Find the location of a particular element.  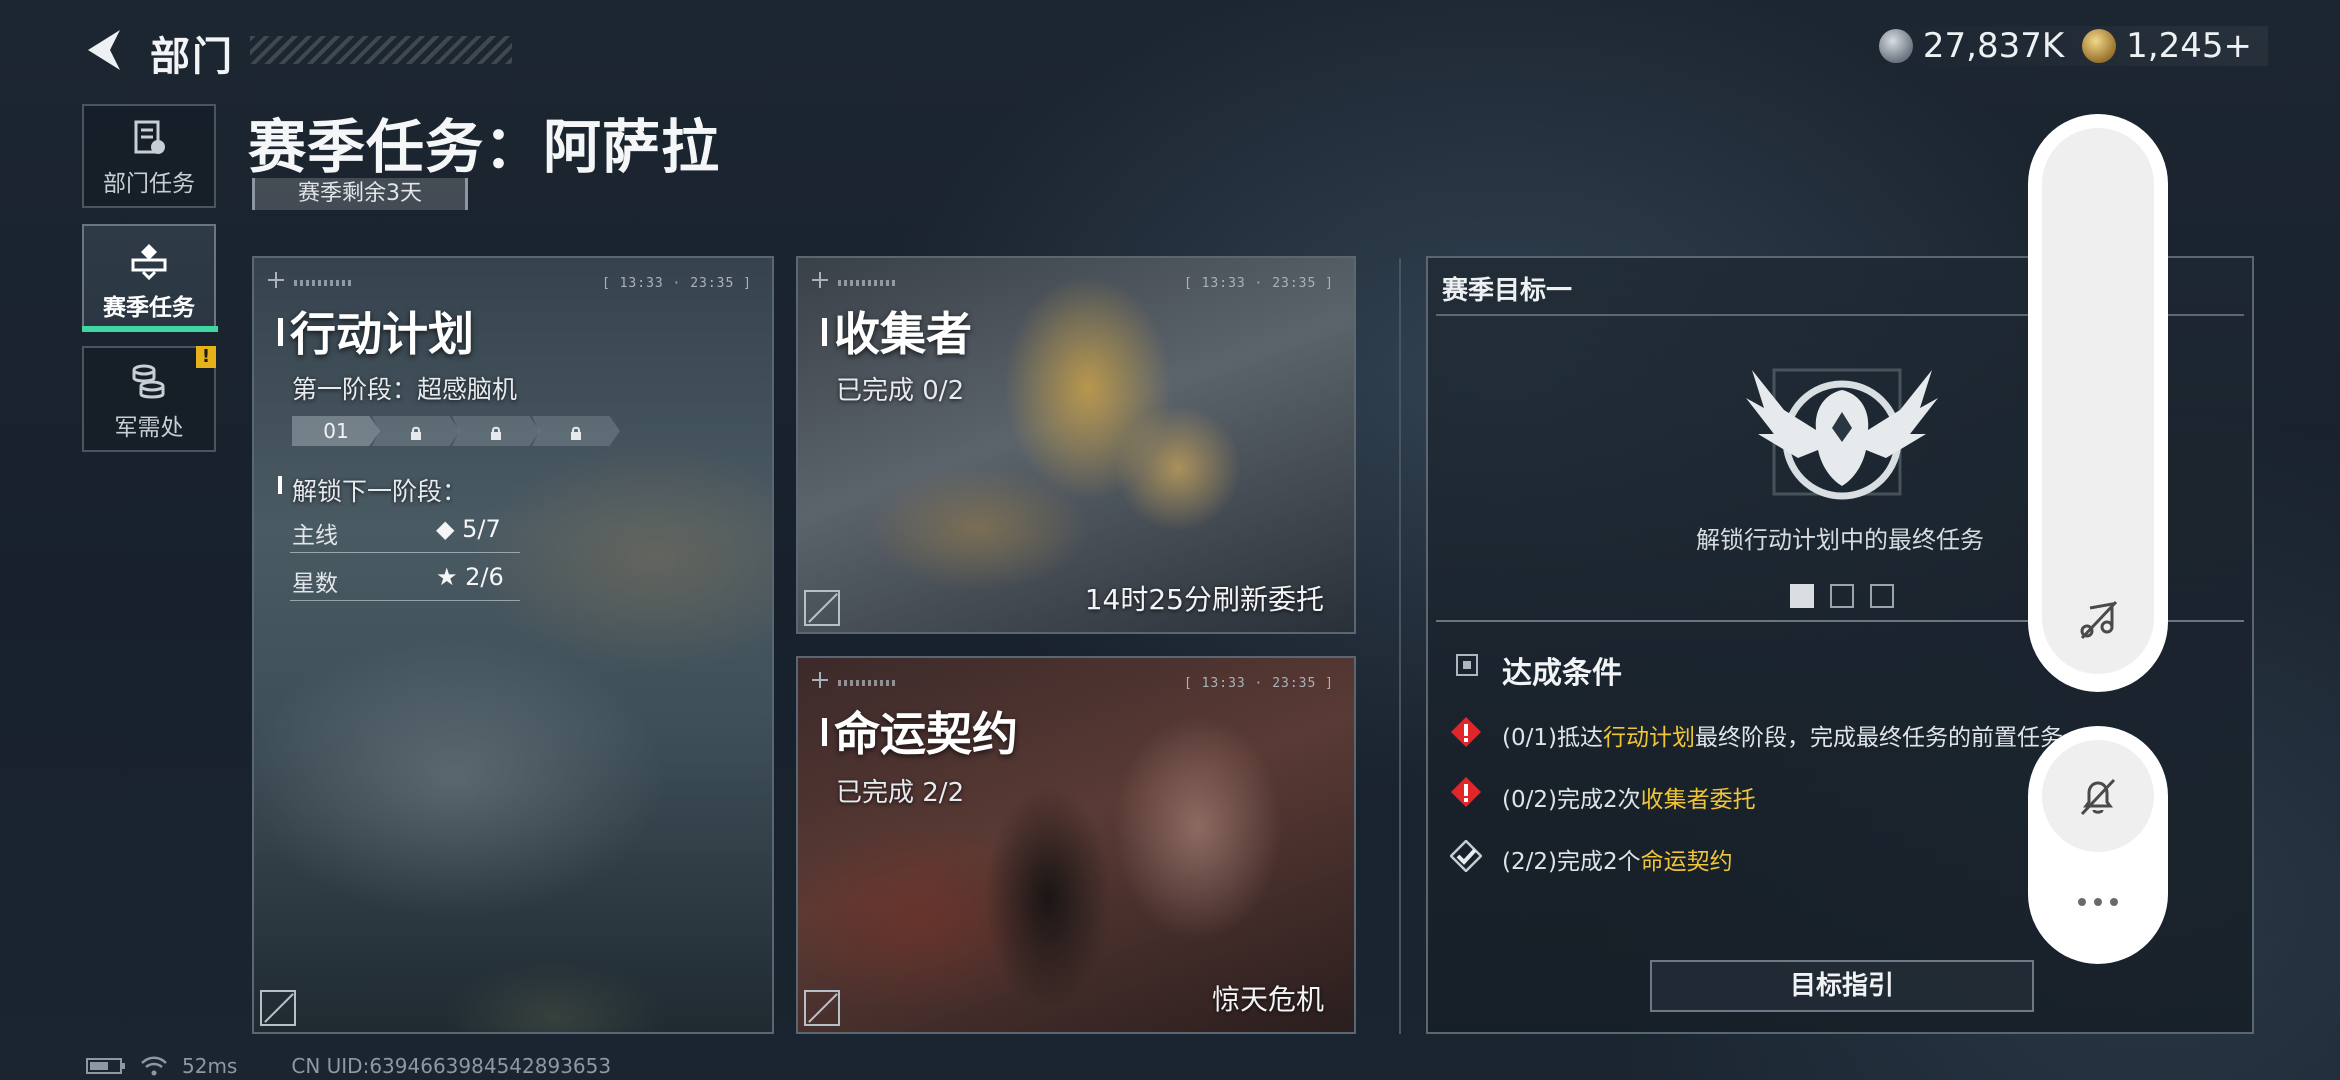

gold-coin-icon is located at coordinates (2099, 46).